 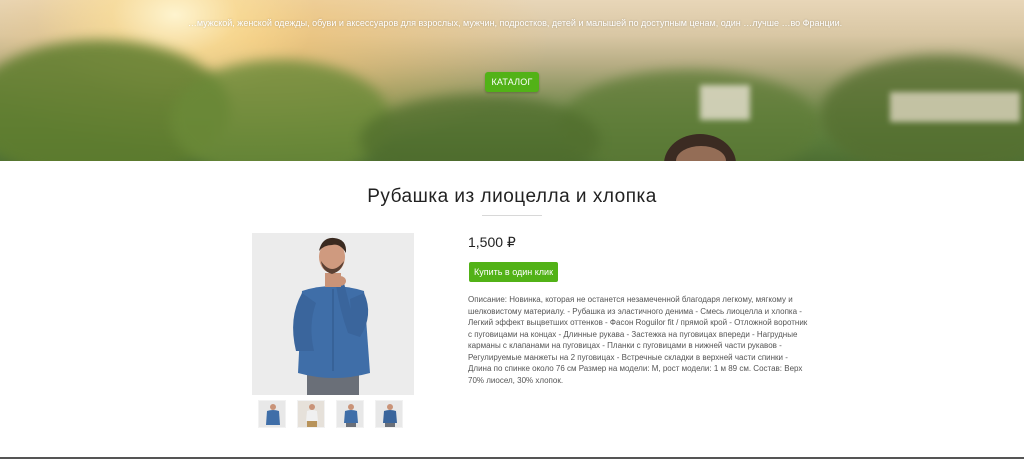 What do you see at coordinates (512, 215) in the screenshot?
I see `title-divider` at bounding box center [512, 215].